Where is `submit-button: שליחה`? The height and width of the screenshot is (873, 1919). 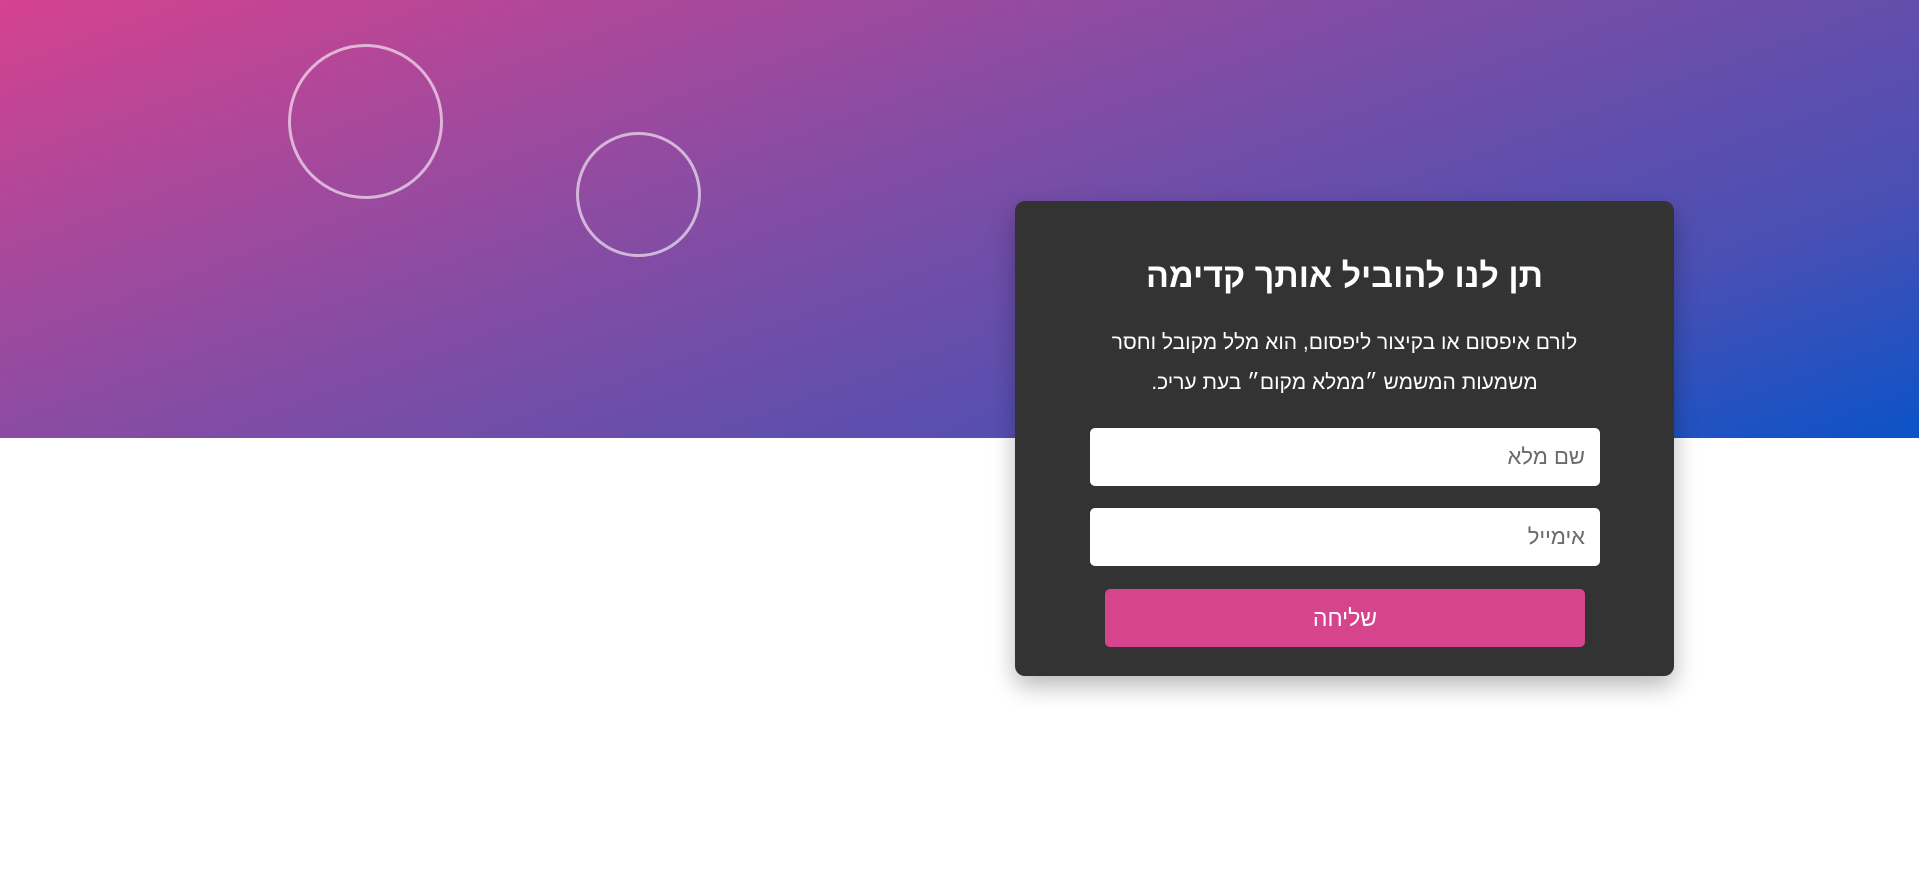
submit-button: שליחה is located at coordinates (1345, 618).